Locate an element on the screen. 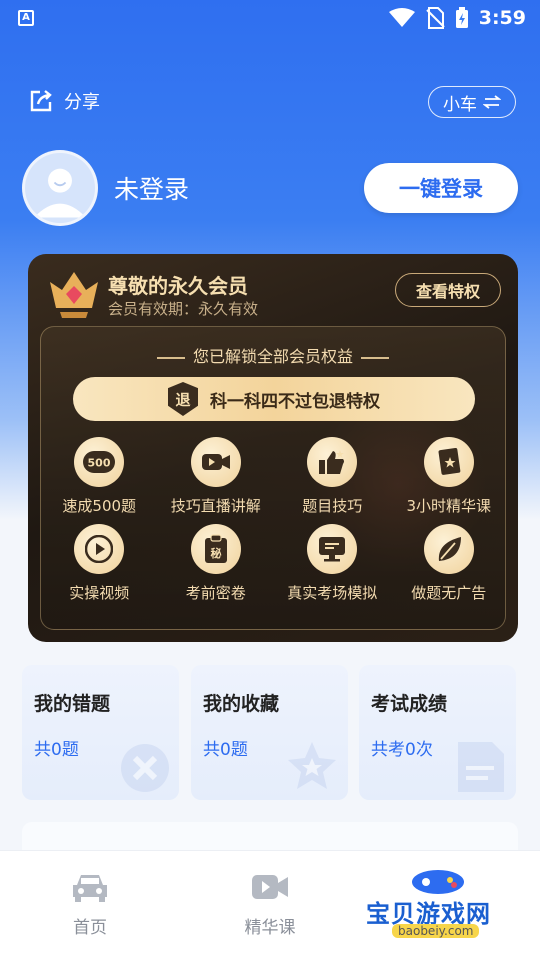 This screenshot has height=960, width=540. benefit-label: 实操视频 is located at coordinates (99, 593).